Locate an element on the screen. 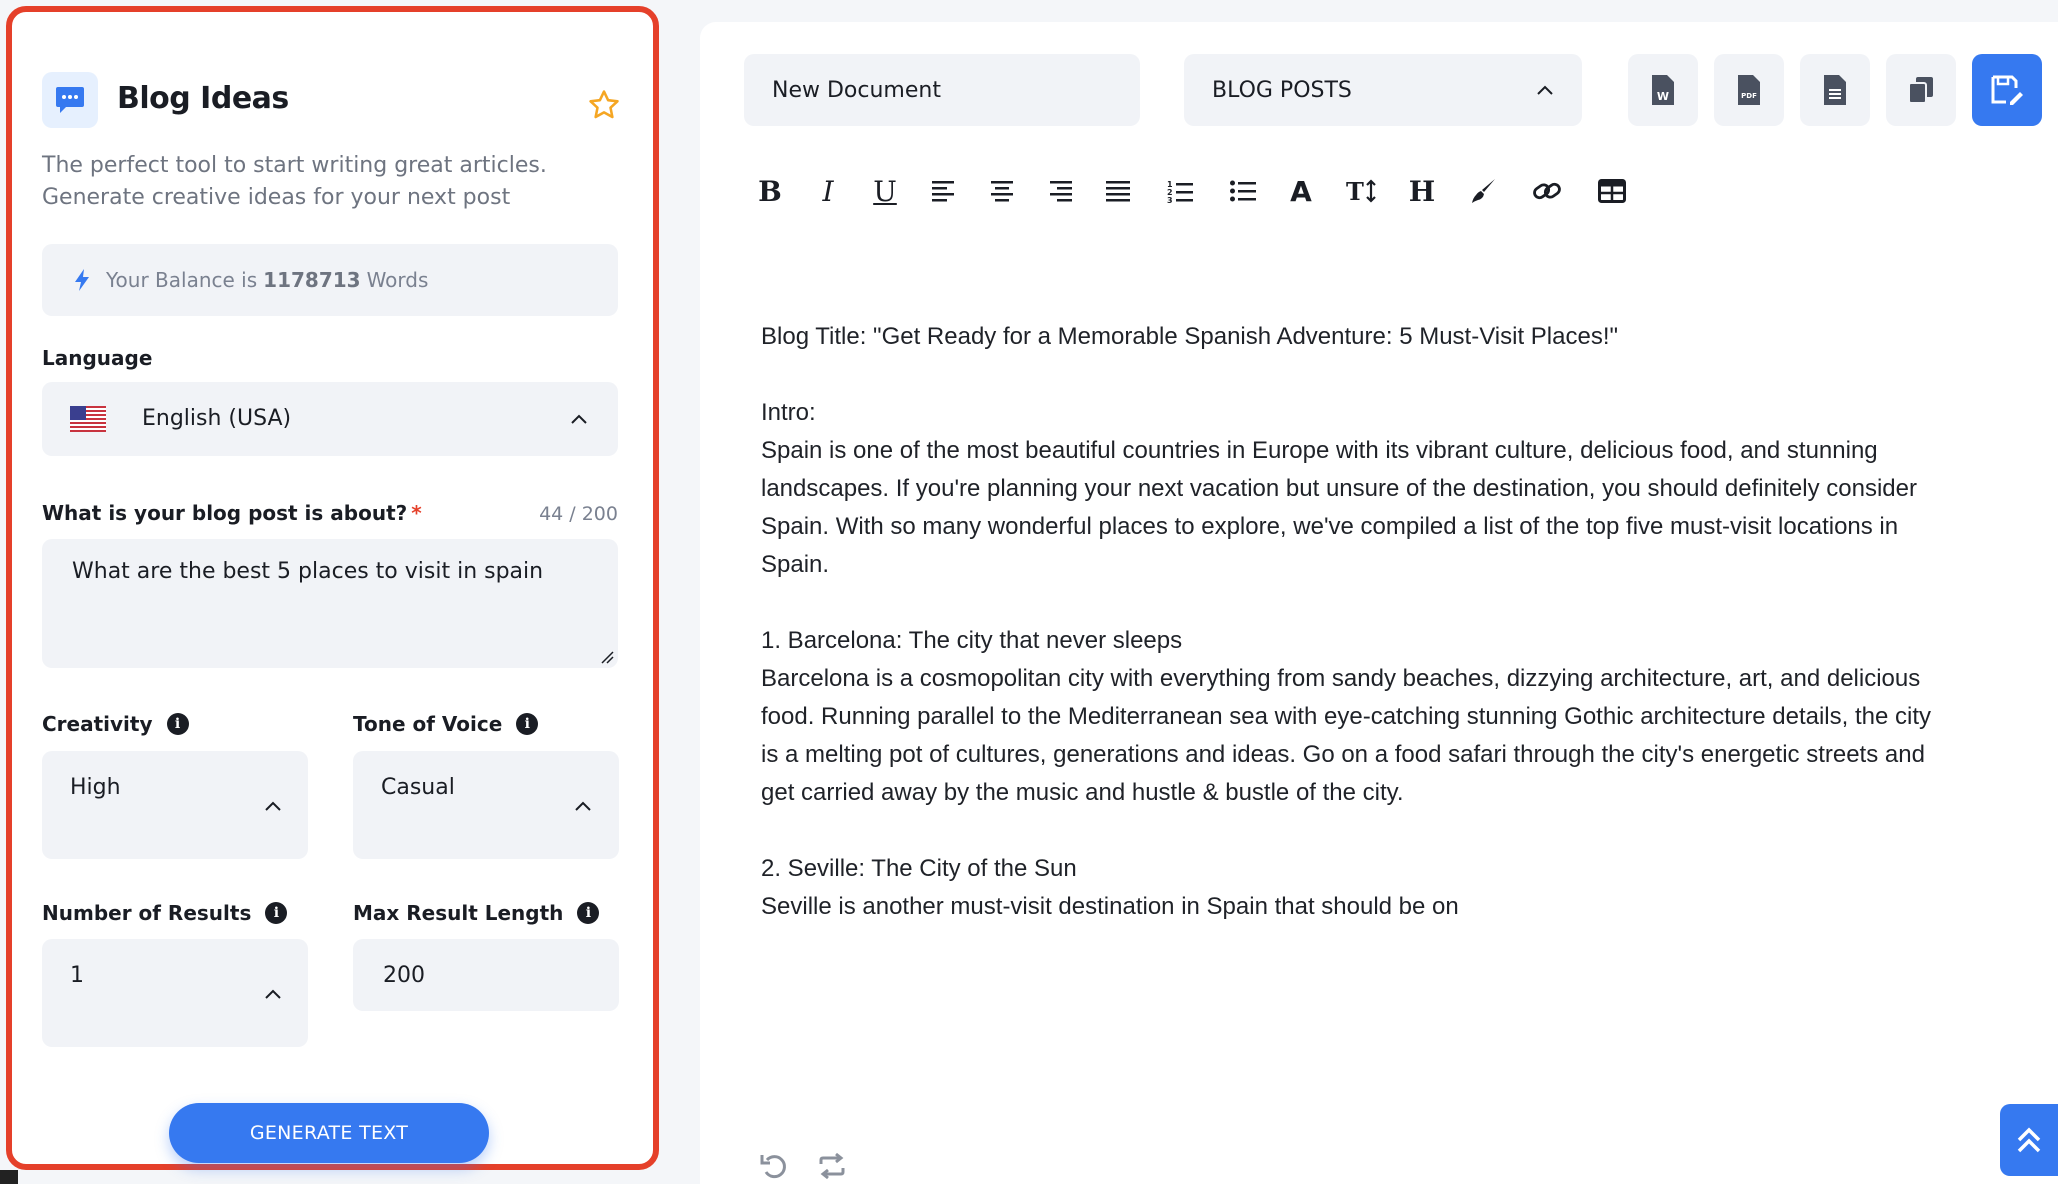 The image size is (2058, 1184). results-select: 1 is located at coordinates (175, 993).